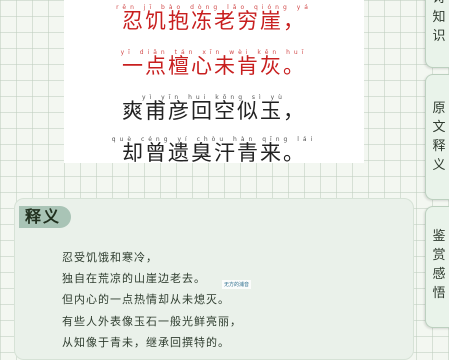 This screenshot has width=449, height=360. I want to click on tab-knowledge-label: 诗知识, so click(439, 22).